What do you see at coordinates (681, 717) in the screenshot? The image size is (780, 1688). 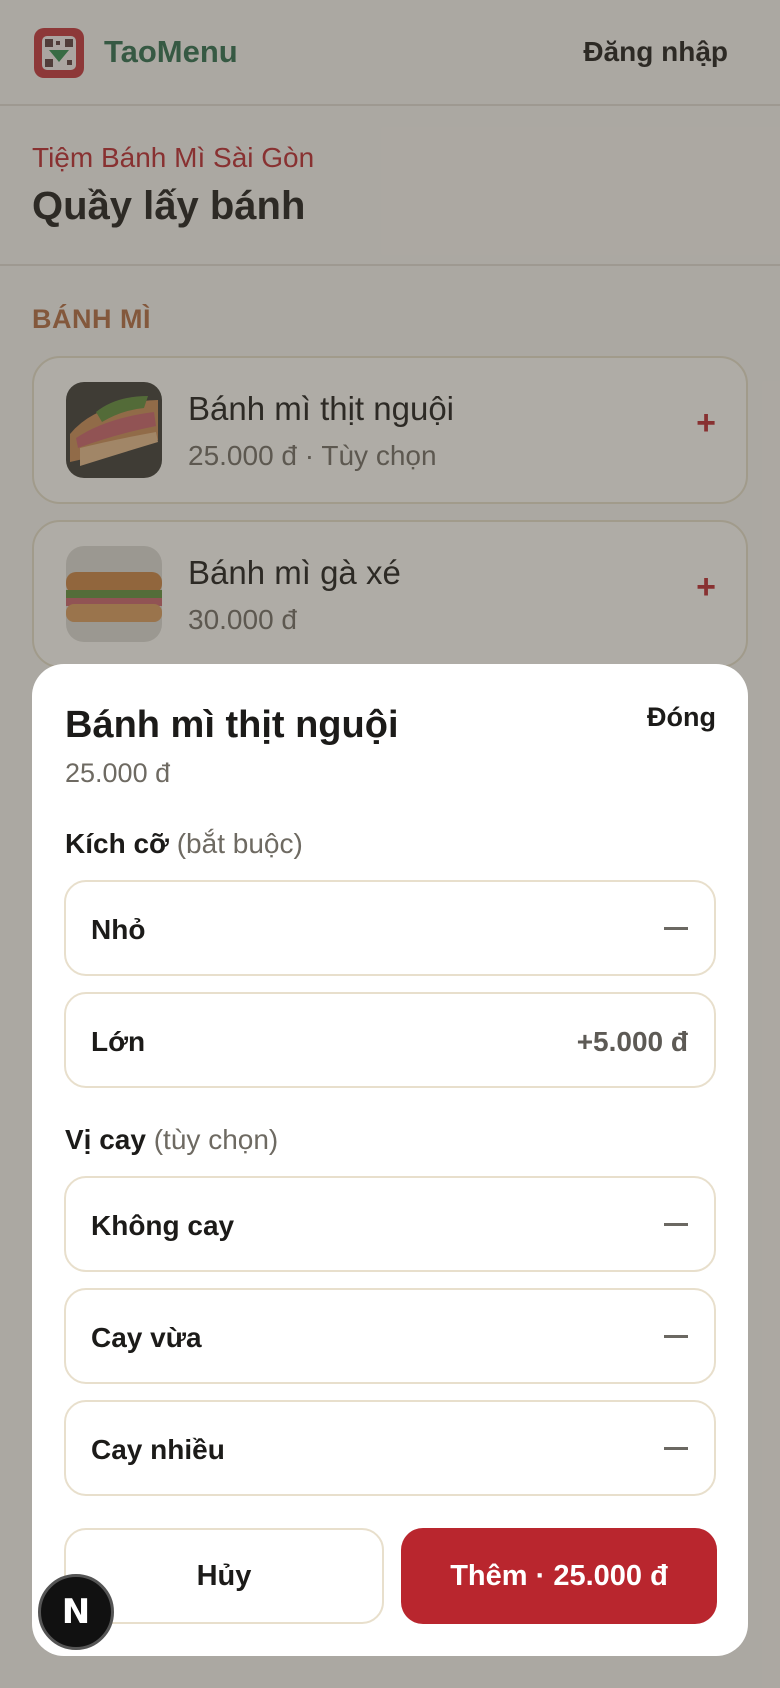 I see `close-button: Đóng` at bounding box center [681, 717].